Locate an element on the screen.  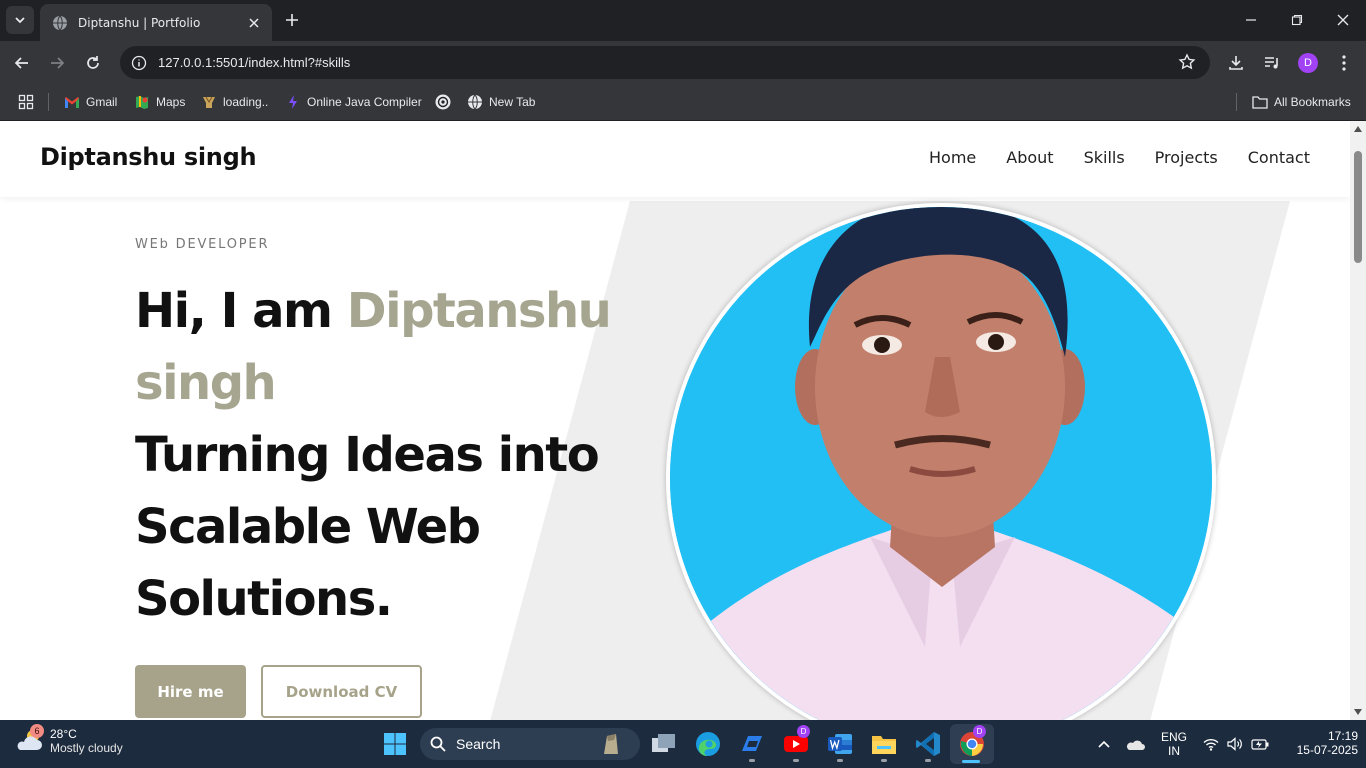
bookmark-loading: loading.. is located at coordinates (234, 102).